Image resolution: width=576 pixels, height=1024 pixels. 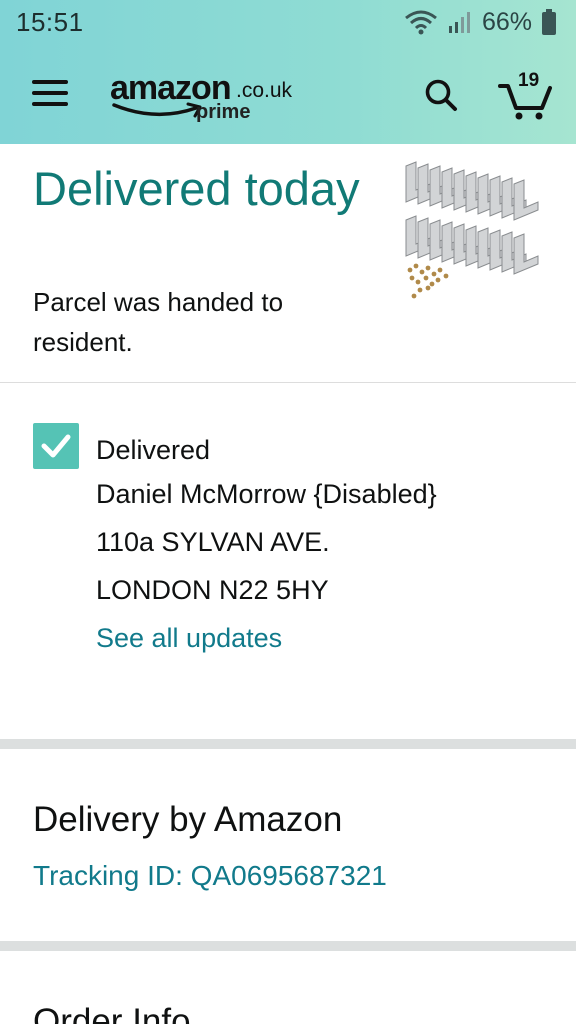 I want to click on status-time: 15:51, so click(x=50, y=21).